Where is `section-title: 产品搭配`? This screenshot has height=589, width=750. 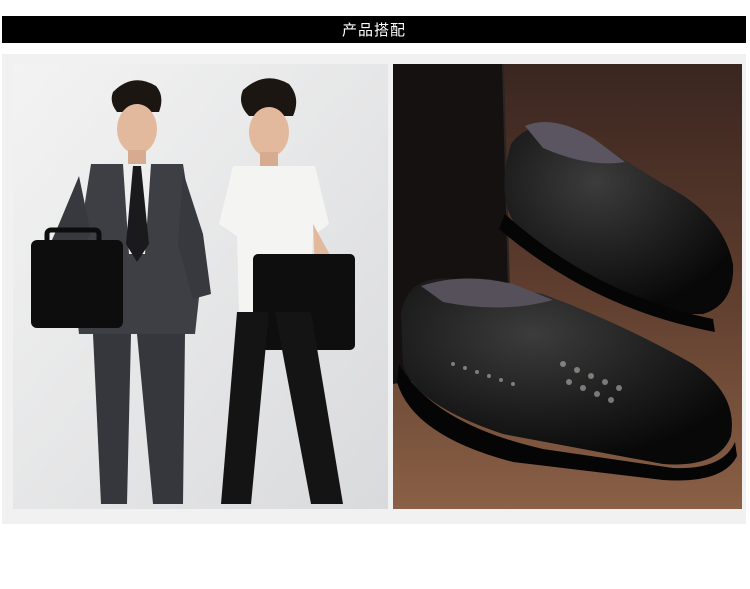 section-title: 产品搭配 is located at coordinates (373, 30).